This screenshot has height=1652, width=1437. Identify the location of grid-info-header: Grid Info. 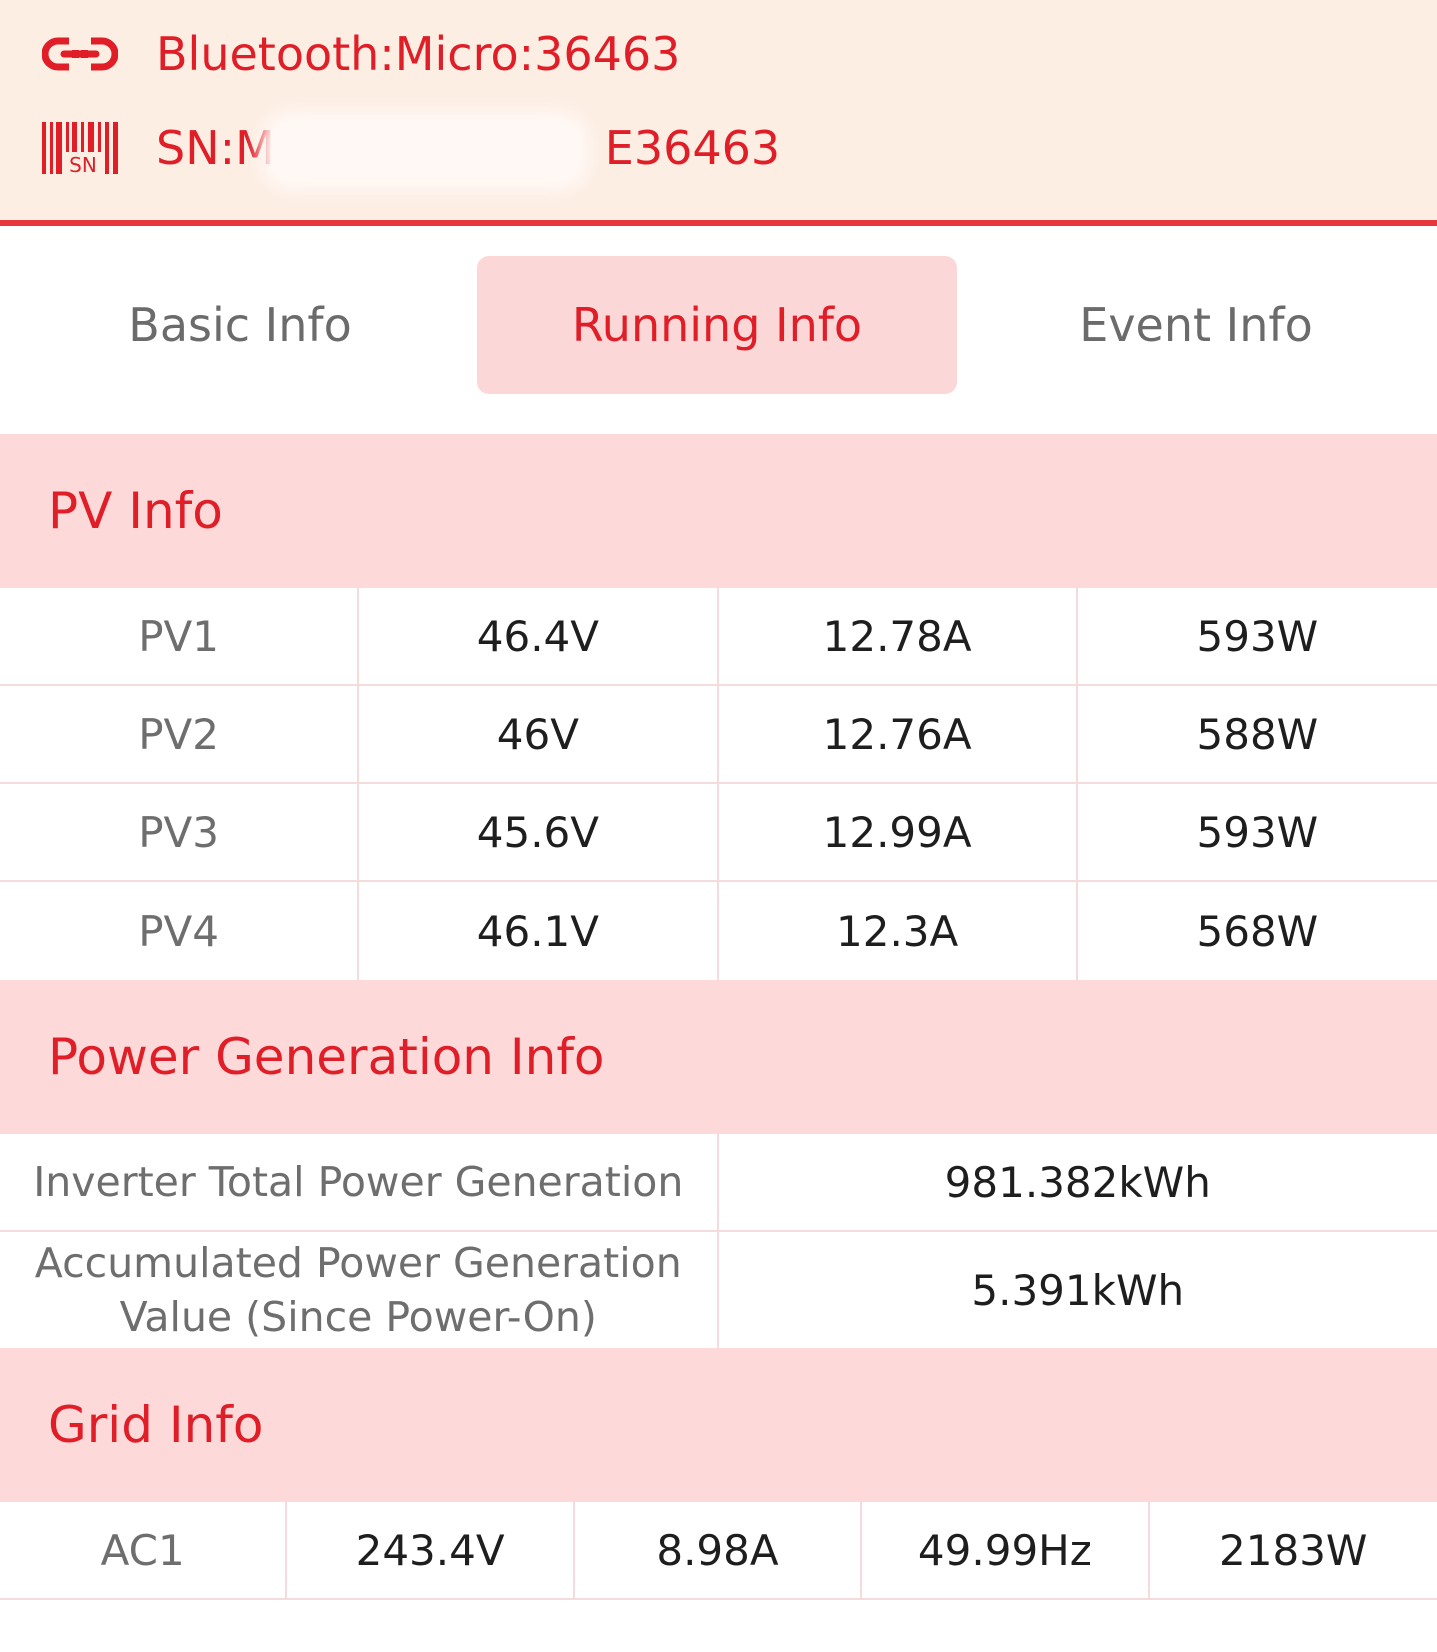
(718, 1425).